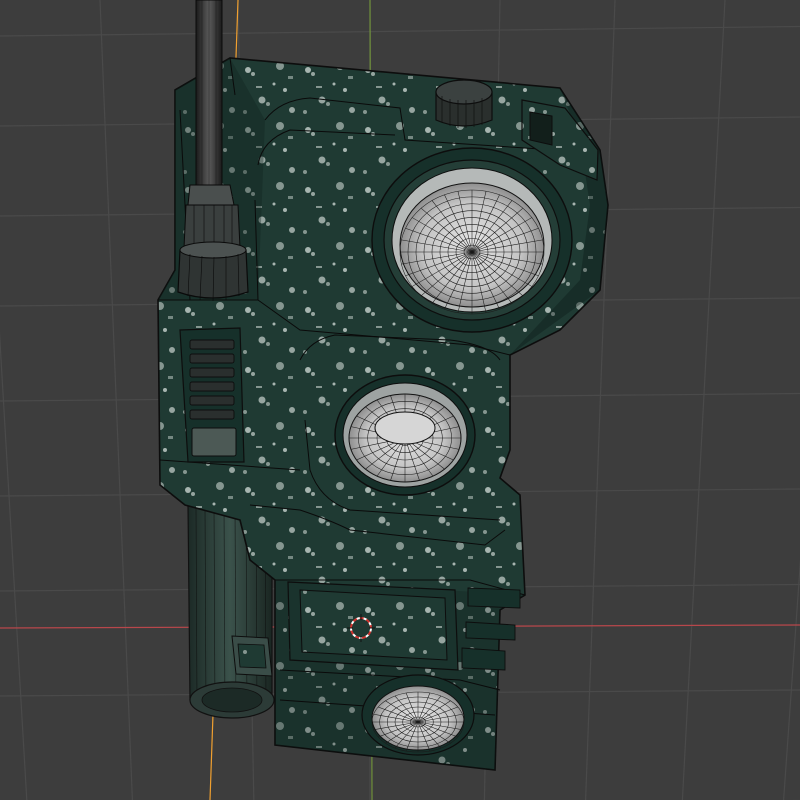 Image resolution: width=800 pixels, height=800 pixels. What do you see at coordinates (252, 656) in the screenshot?
I see `side-button` at bounding box center [252, 656].